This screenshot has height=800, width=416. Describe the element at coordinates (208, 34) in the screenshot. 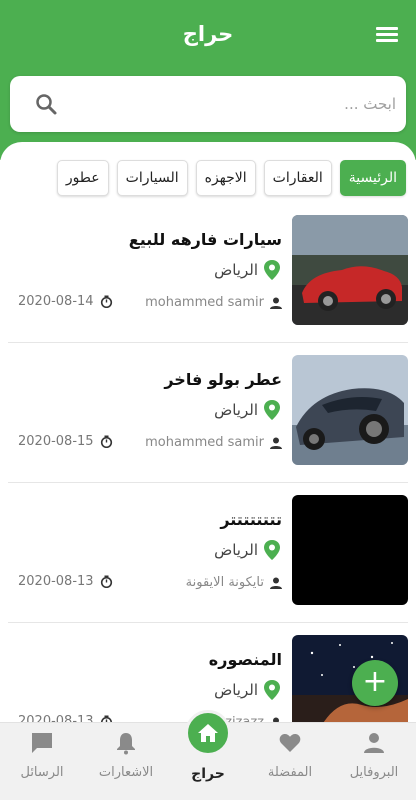

I see `app-title: حراج` at that location.